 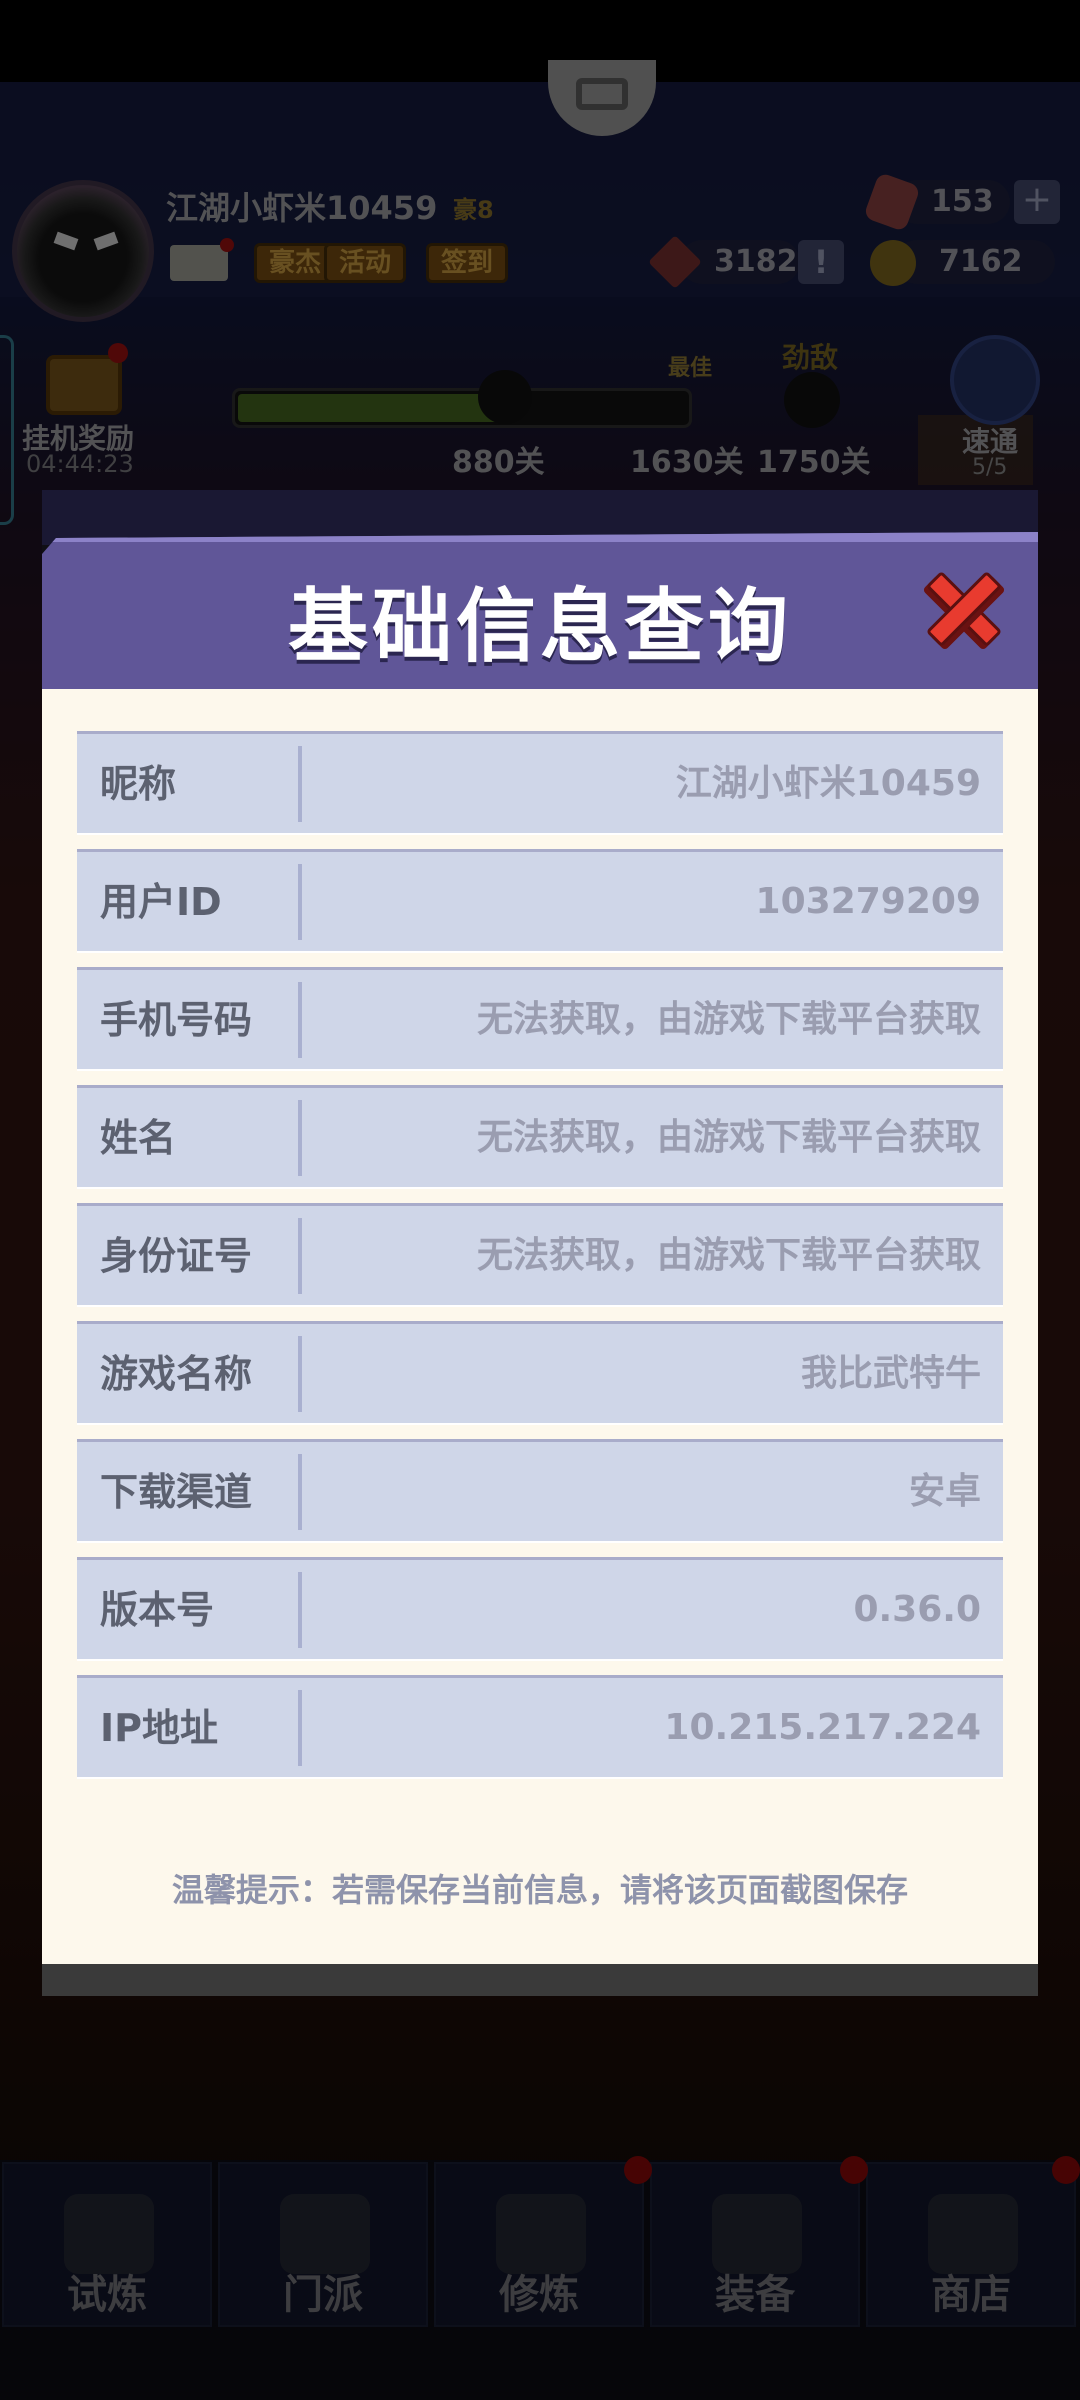 What do you see at coordinates (157, 1610) in the screenshot?
I see `info-label: 版本号` at bounding box center [157, 1610].